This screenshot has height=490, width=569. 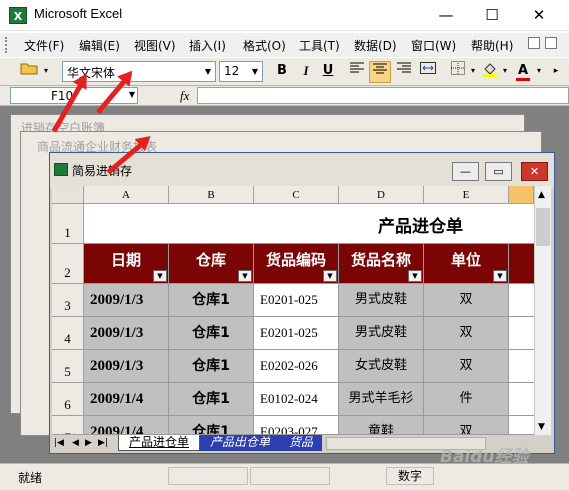 I want to click on column-header-b: B, so click(x=211, y=195).